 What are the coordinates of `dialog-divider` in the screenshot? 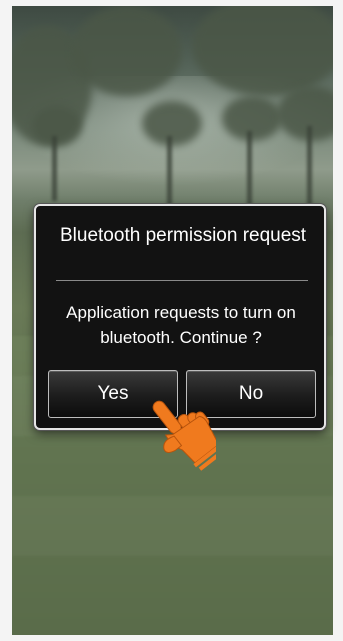 It's located at (182, 280).